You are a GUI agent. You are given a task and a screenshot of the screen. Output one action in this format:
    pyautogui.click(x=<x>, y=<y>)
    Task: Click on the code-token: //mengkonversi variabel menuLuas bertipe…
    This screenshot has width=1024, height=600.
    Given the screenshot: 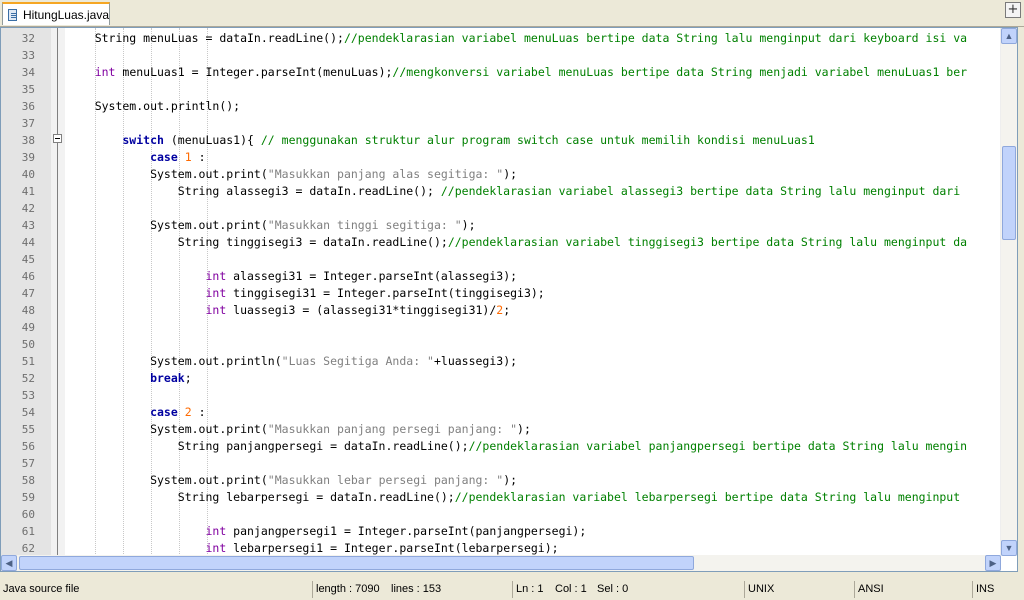 What is the action you would take?
    pyautogui.click(x=680, y=72)
    